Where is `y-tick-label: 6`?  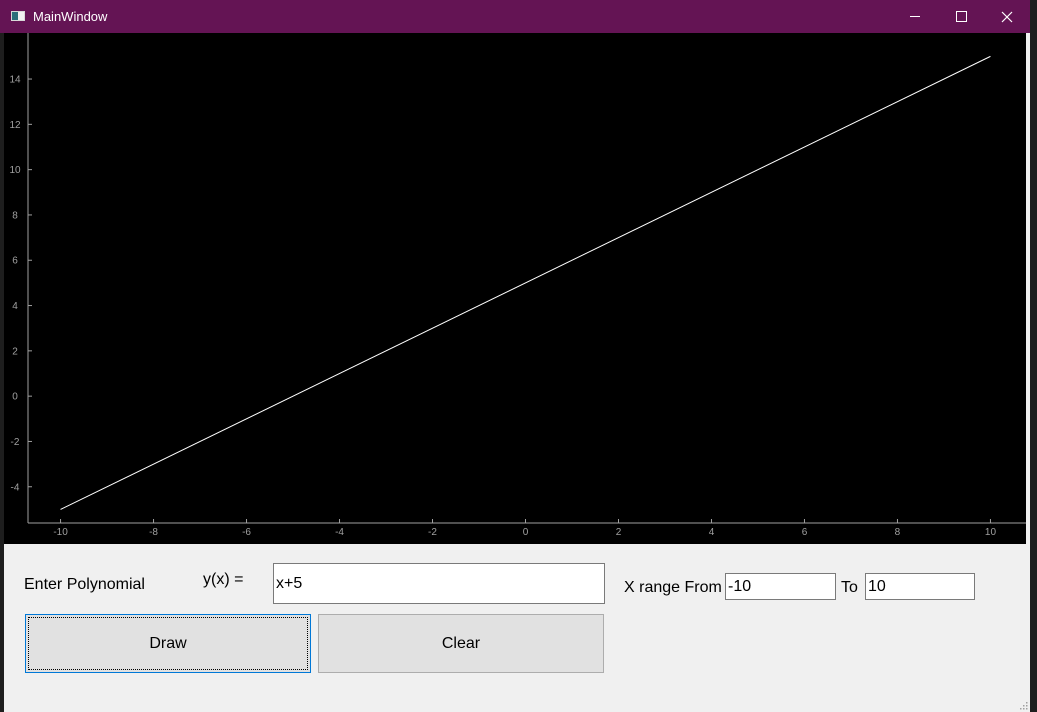
y-tick-label: 6 is located at coordinates (15, 261).